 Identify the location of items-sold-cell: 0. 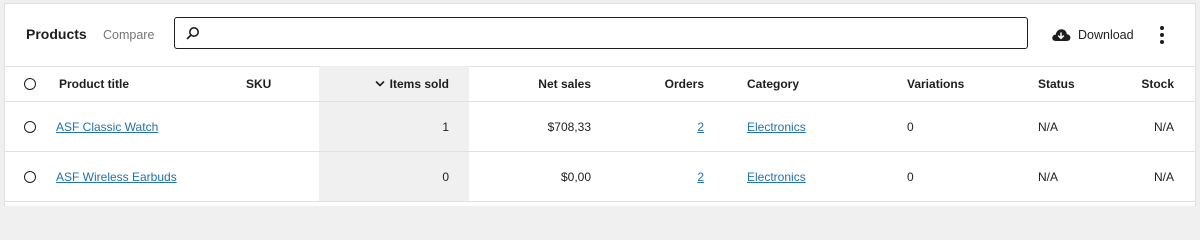
(445, 176).